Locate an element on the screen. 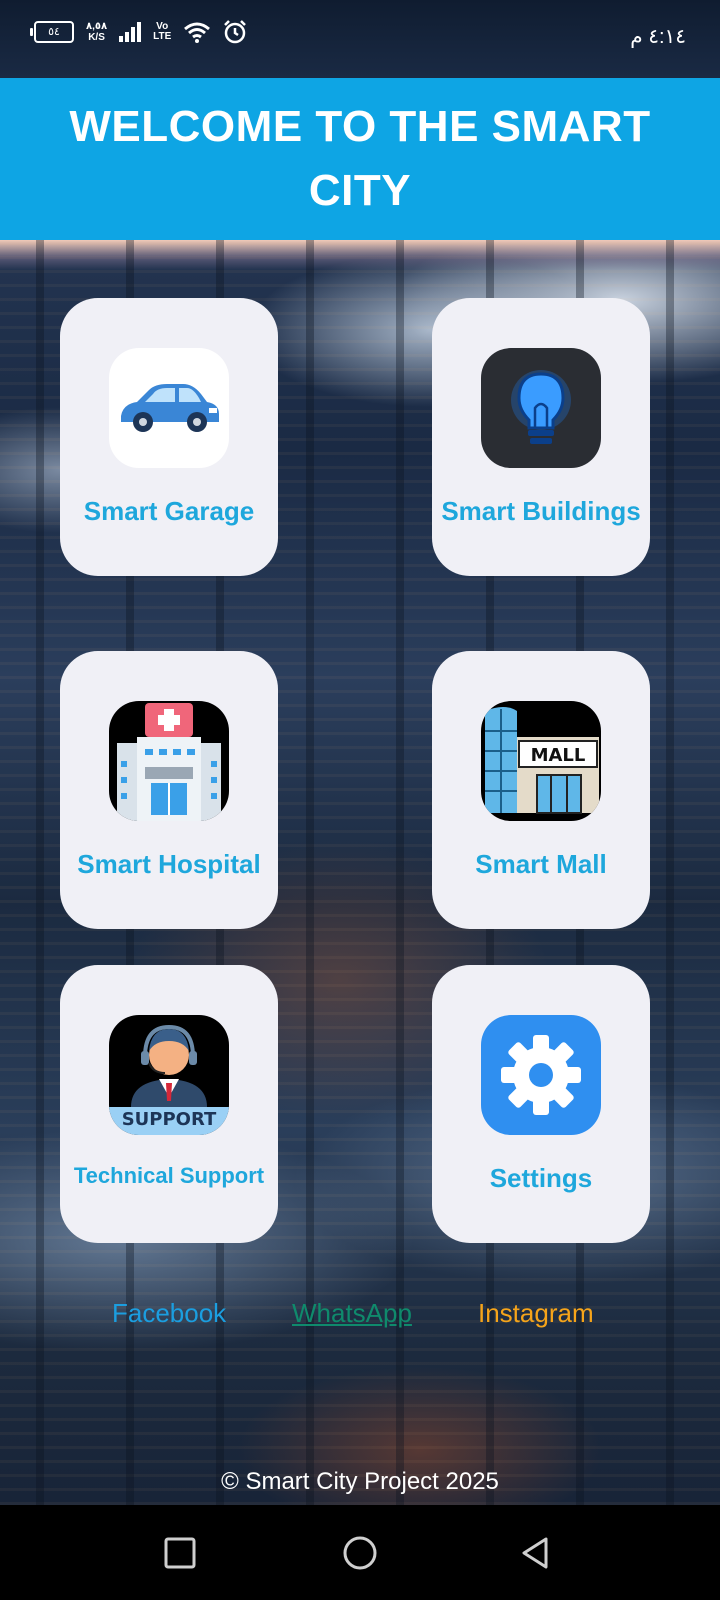 The height and width of the screenshot is (1600, 720). technical-support-card: SUPPORT Technical Support is located at coordinates (169, 1104).